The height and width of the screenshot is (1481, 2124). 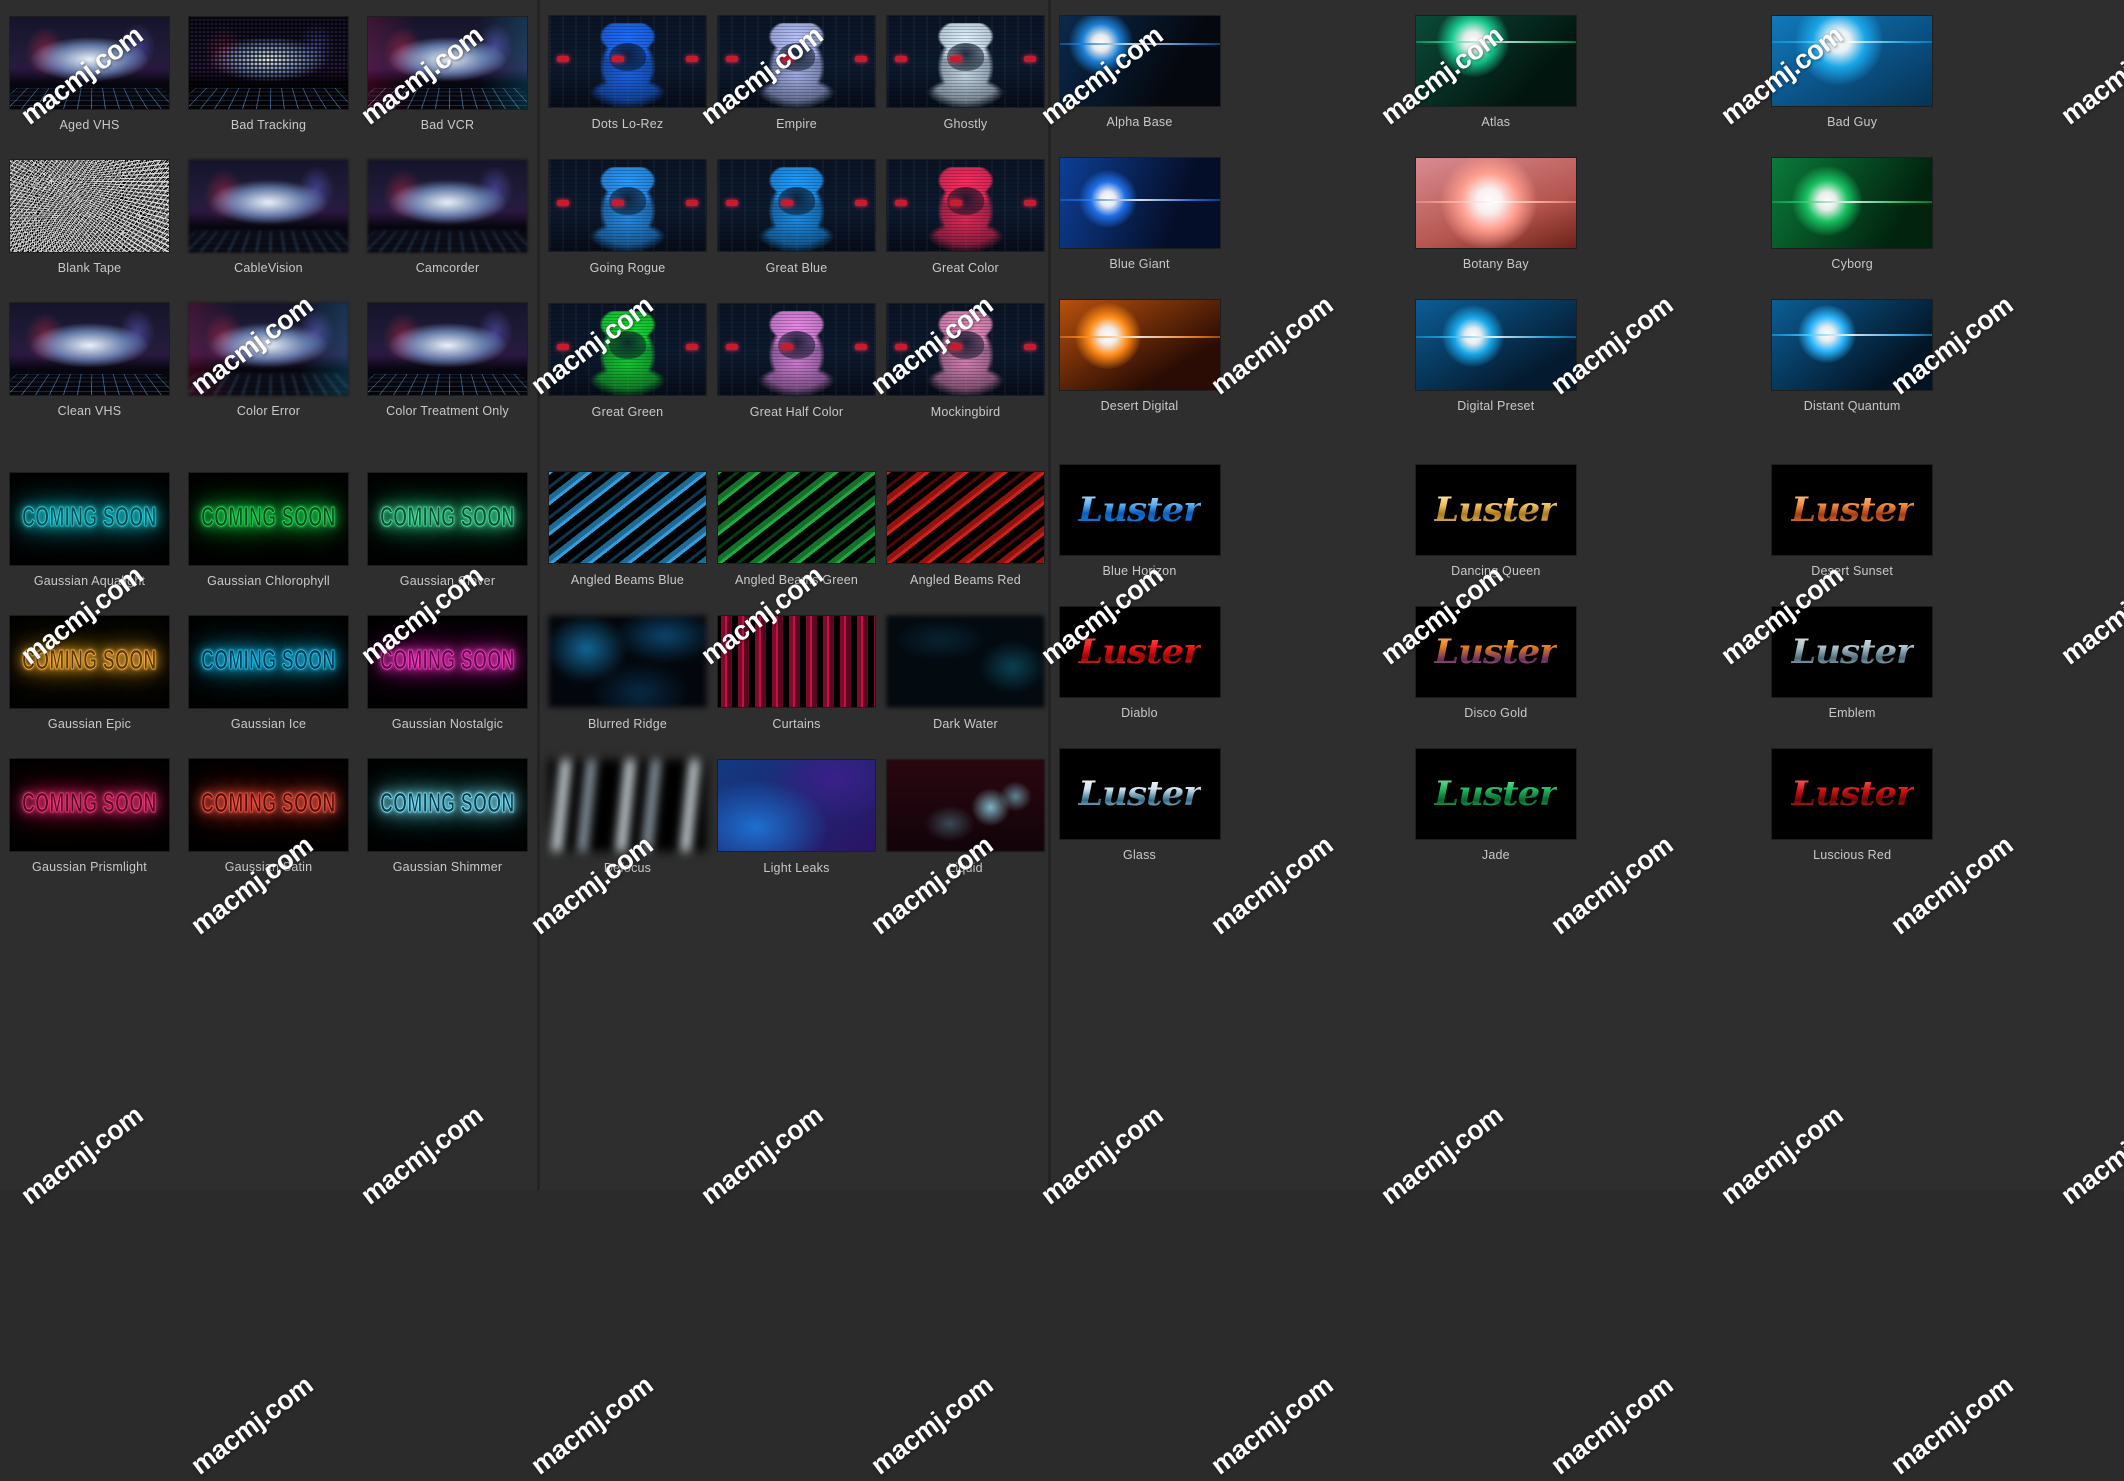 I want to click on preset-thumbnail-desert-sunset: Luster, so click(x=1852, y=510).